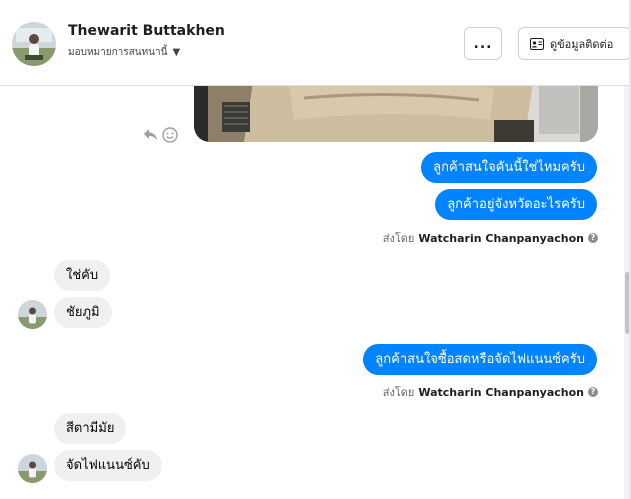 The height and width of the screenshot is (499, 631). Describe the element at coordinates (83, 312) in the screenshot. I see `incoming-message: ชัยภูมิ` at that location.